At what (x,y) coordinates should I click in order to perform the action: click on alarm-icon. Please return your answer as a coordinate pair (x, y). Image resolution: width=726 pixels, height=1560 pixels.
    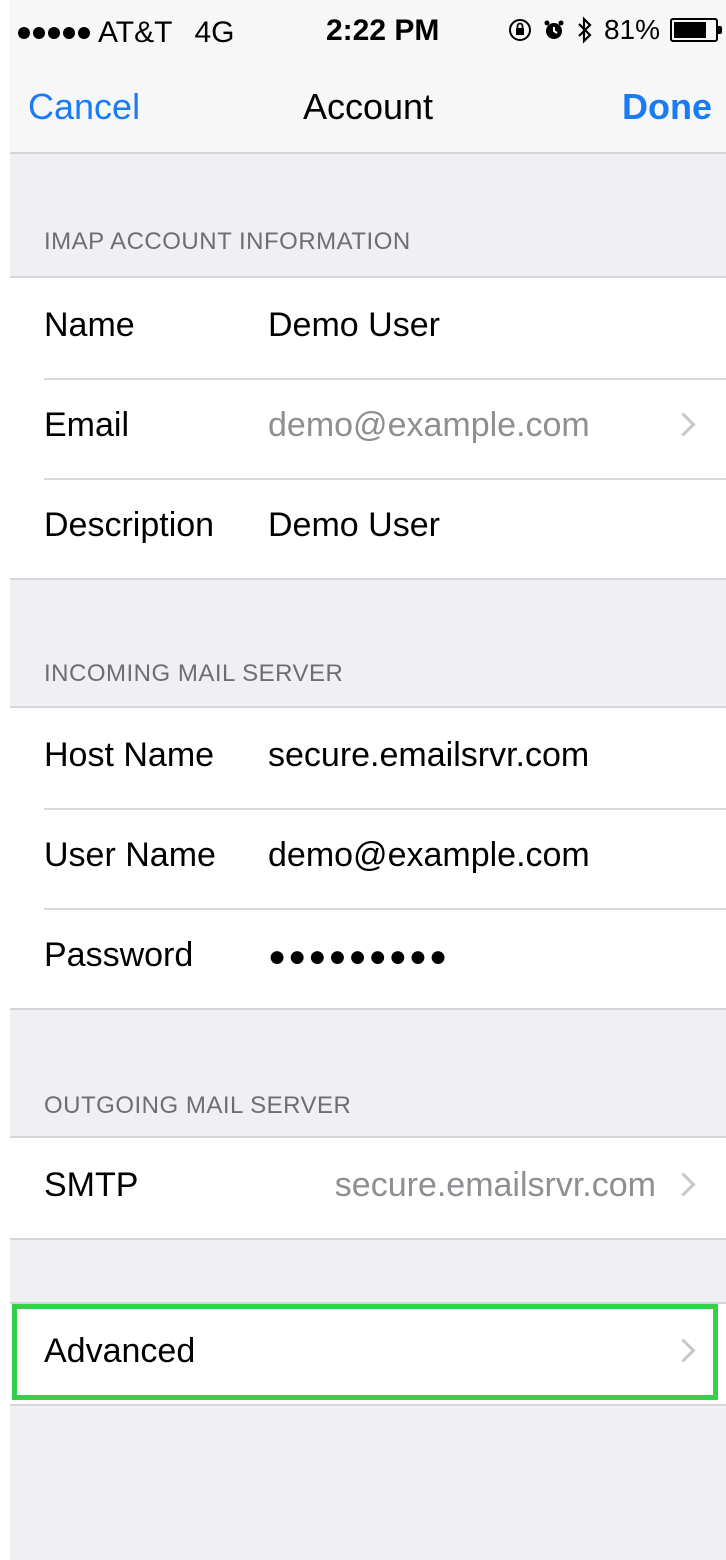
    Looking at the image, I should click on (554, 29).